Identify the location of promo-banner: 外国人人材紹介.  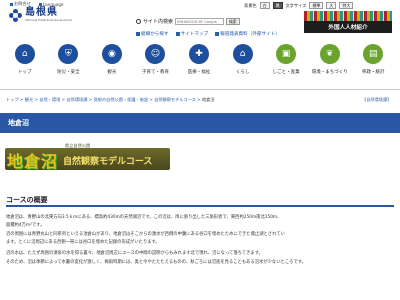
(348, 22).